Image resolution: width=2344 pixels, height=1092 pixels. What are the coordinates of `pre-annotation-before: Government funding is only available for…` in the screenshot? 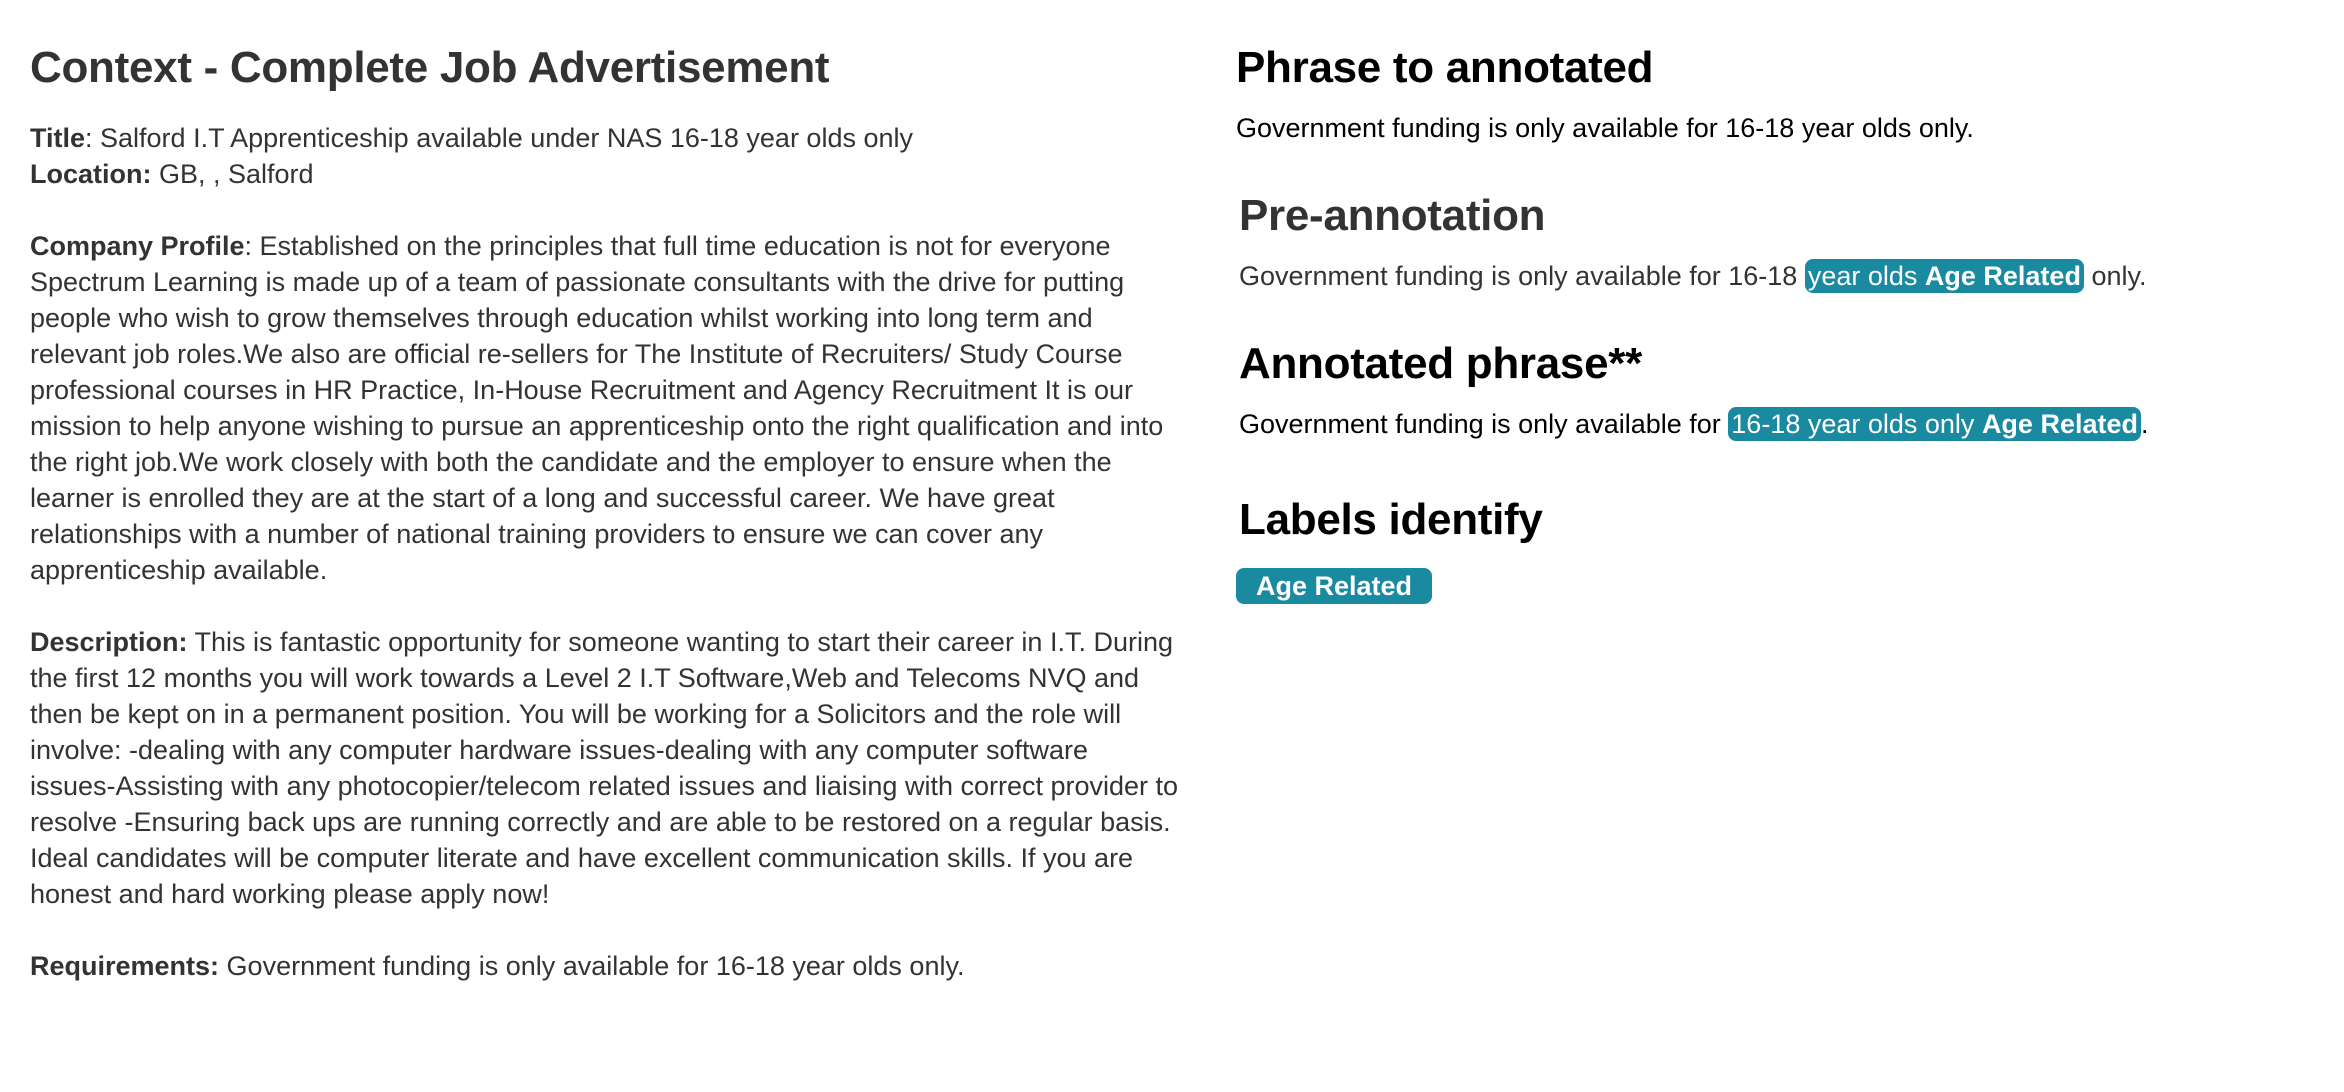 It's located at (1522, 276).